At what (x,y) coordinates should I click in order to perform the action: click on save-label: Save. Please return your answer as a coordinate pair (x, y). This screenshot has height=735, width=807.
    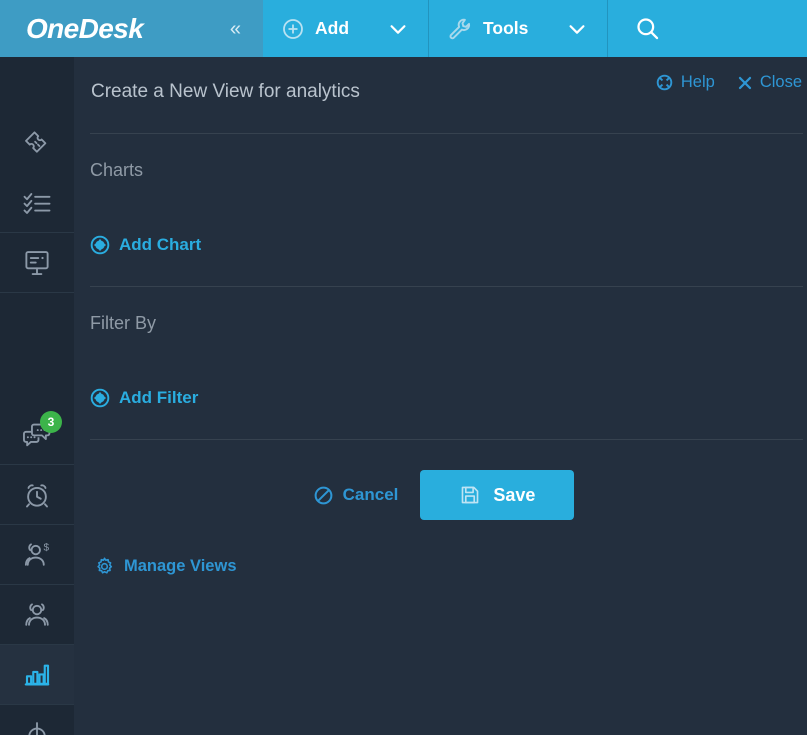
    Looking at the image, I should click on (514, 494).